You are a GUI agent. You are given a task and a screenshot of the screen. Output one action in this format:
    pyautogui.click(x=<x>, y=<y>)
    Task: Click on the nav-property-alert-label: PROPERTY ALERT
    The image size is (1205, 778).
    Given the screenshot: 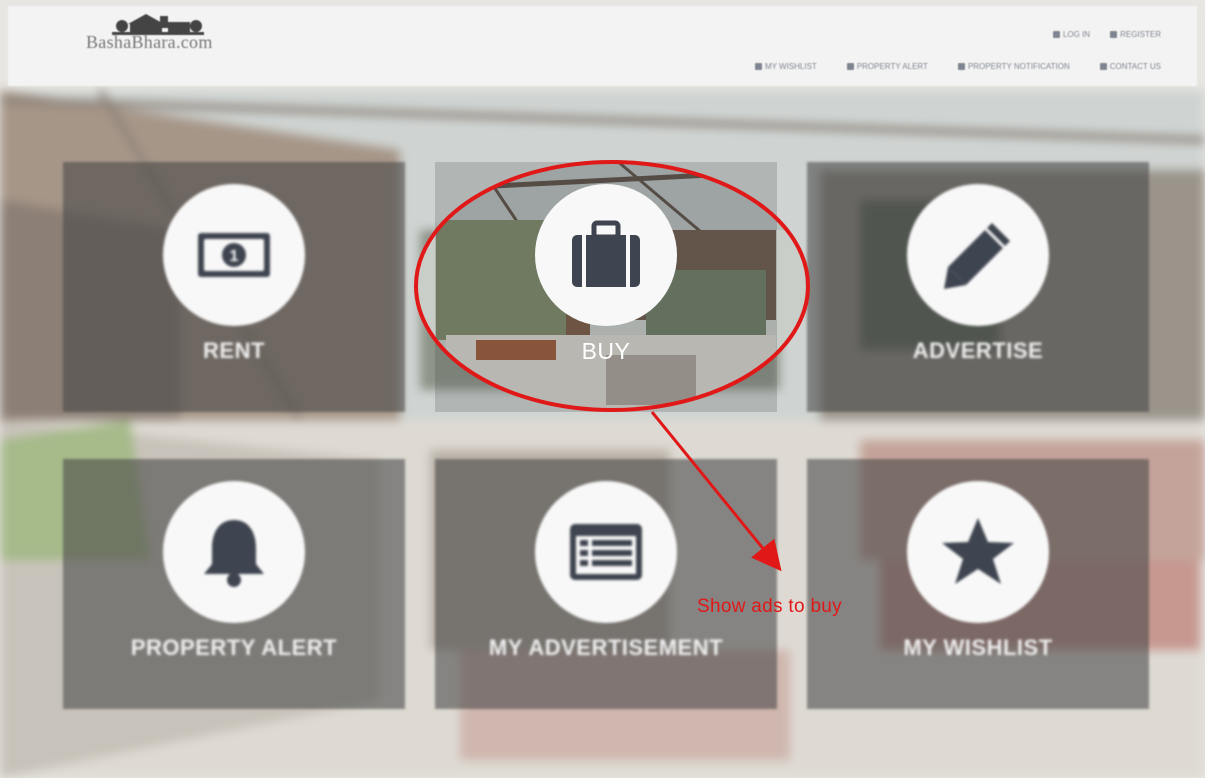 What is the action you would take?
    pyautogui.click(x=892, y=66)
    